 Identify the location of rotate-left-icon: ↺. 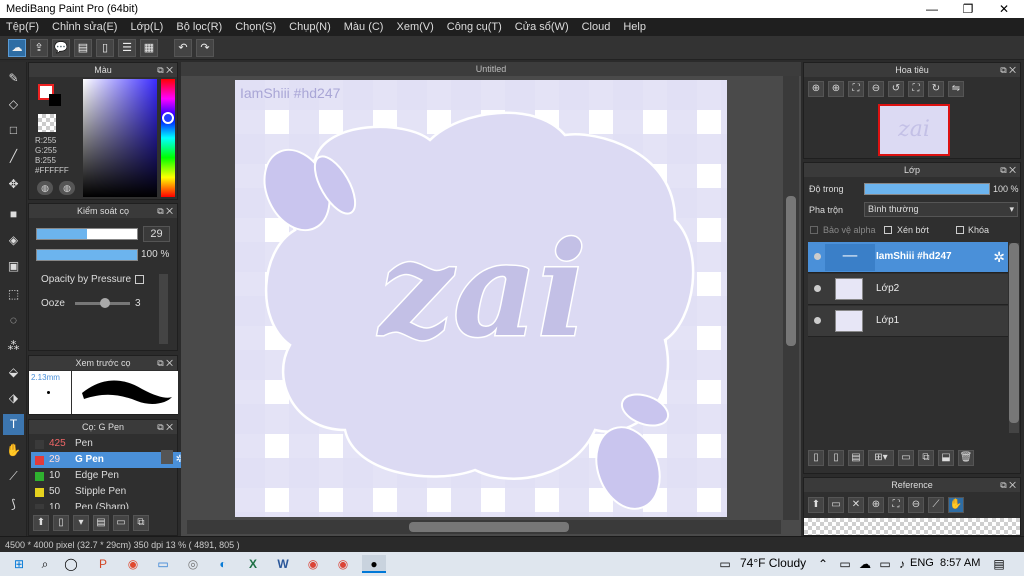
(896, 89).